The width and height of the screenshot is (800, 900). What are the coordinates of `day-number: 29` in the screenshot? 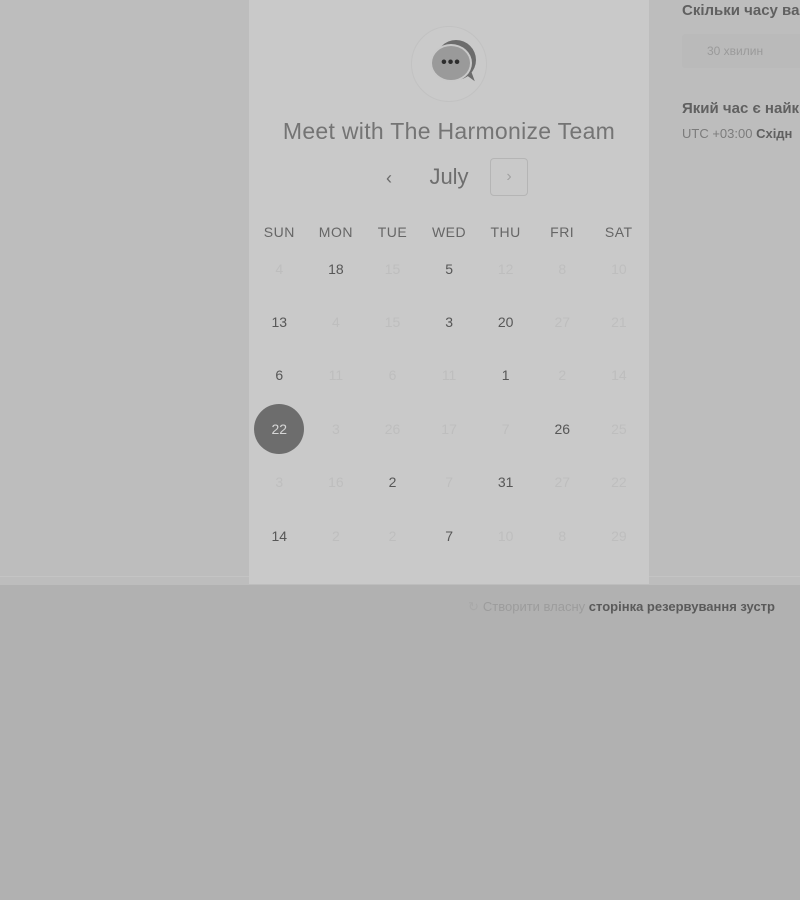 It's located at (619, 535).